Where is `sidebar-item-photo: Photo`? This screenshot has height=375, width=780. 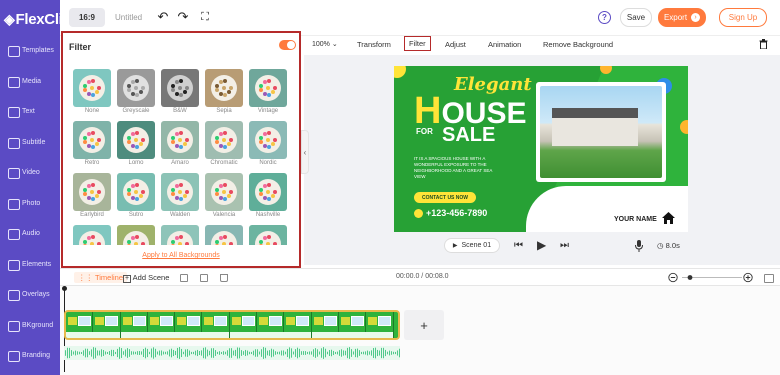
sidebar-item-photo: Photo is located at coordinates (30, 213).